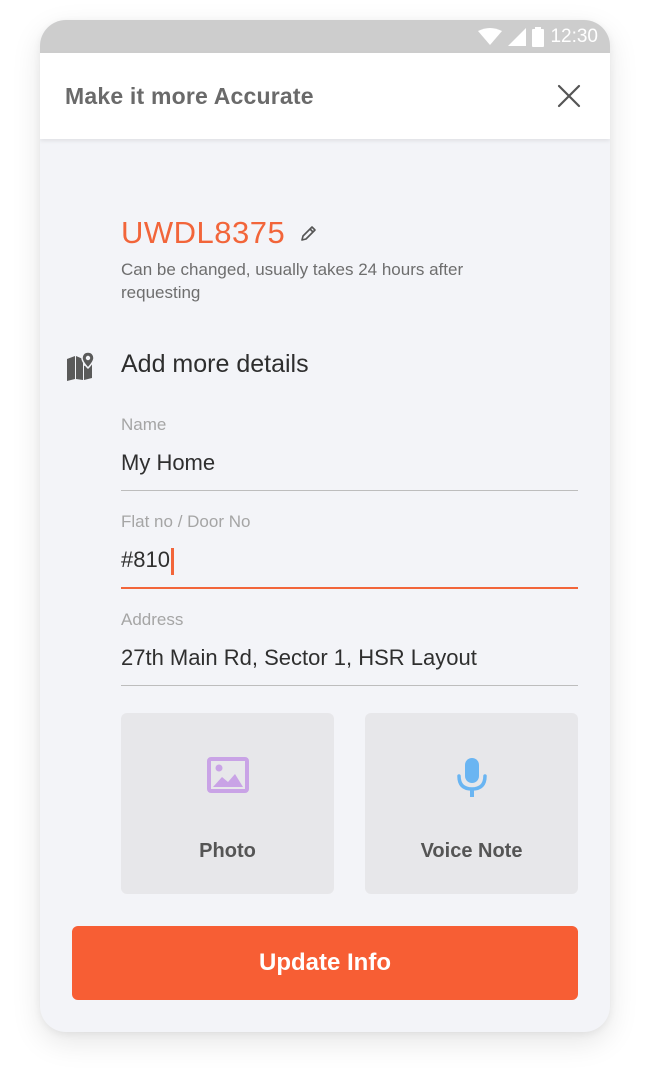 The width and height of the screenshot is (650, 1092). What do you see at coordinates (227, 851) in the screenshot?
I see `photo-label: Photo` at bounding box center [227, 851].